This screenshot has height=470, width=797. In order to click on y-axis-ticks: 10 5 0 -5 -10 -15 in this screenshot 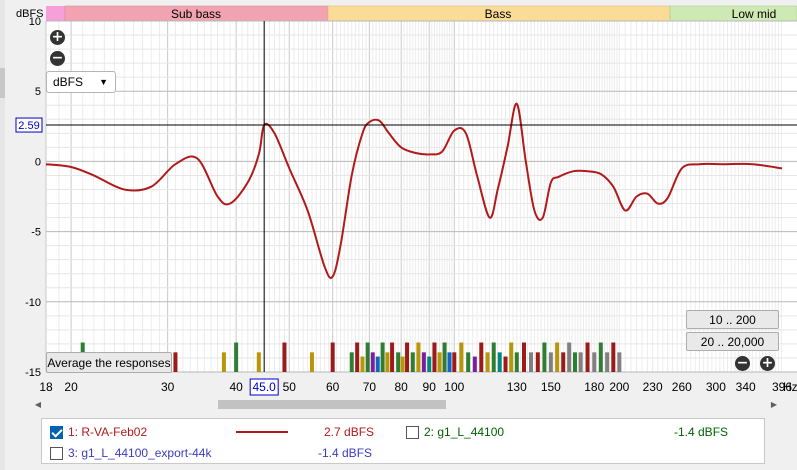, I will do `click(33, 197)`.